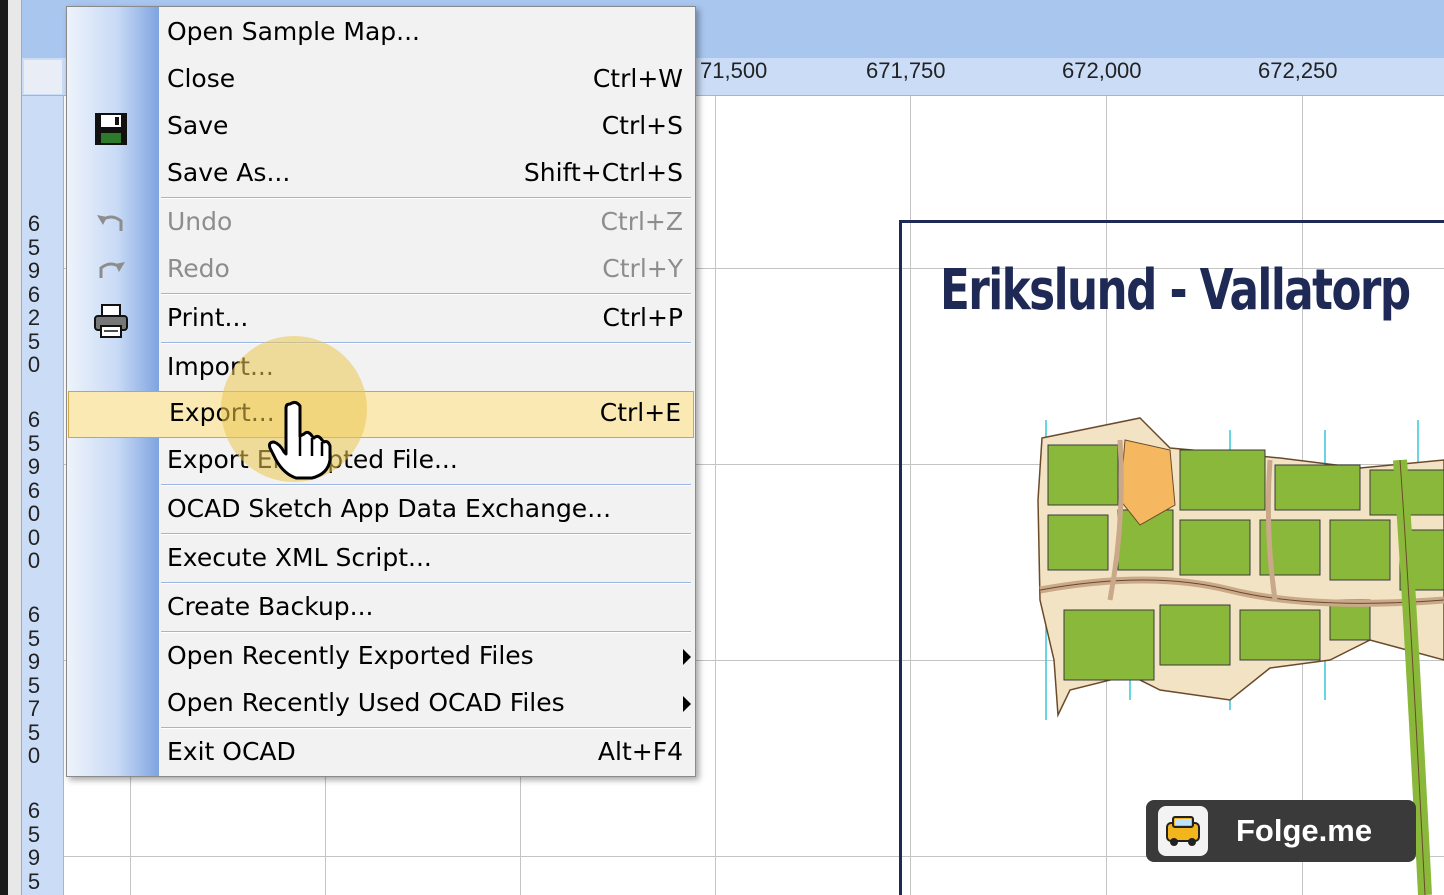 The height and width of the screenshot is (895, 1444). I want to click on menu-item-print: Print... Ctrl+P, so click(381, 320).